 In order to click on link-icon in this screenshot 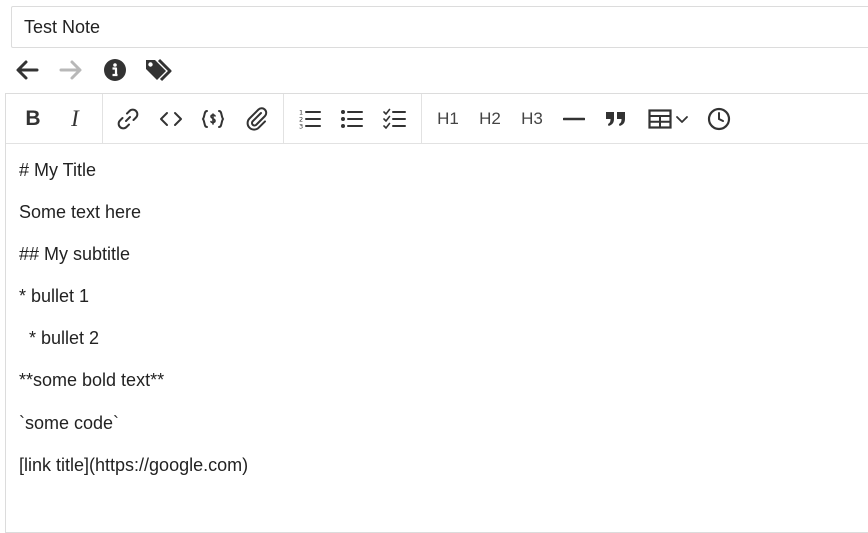, I will do `click(128, 119)`.